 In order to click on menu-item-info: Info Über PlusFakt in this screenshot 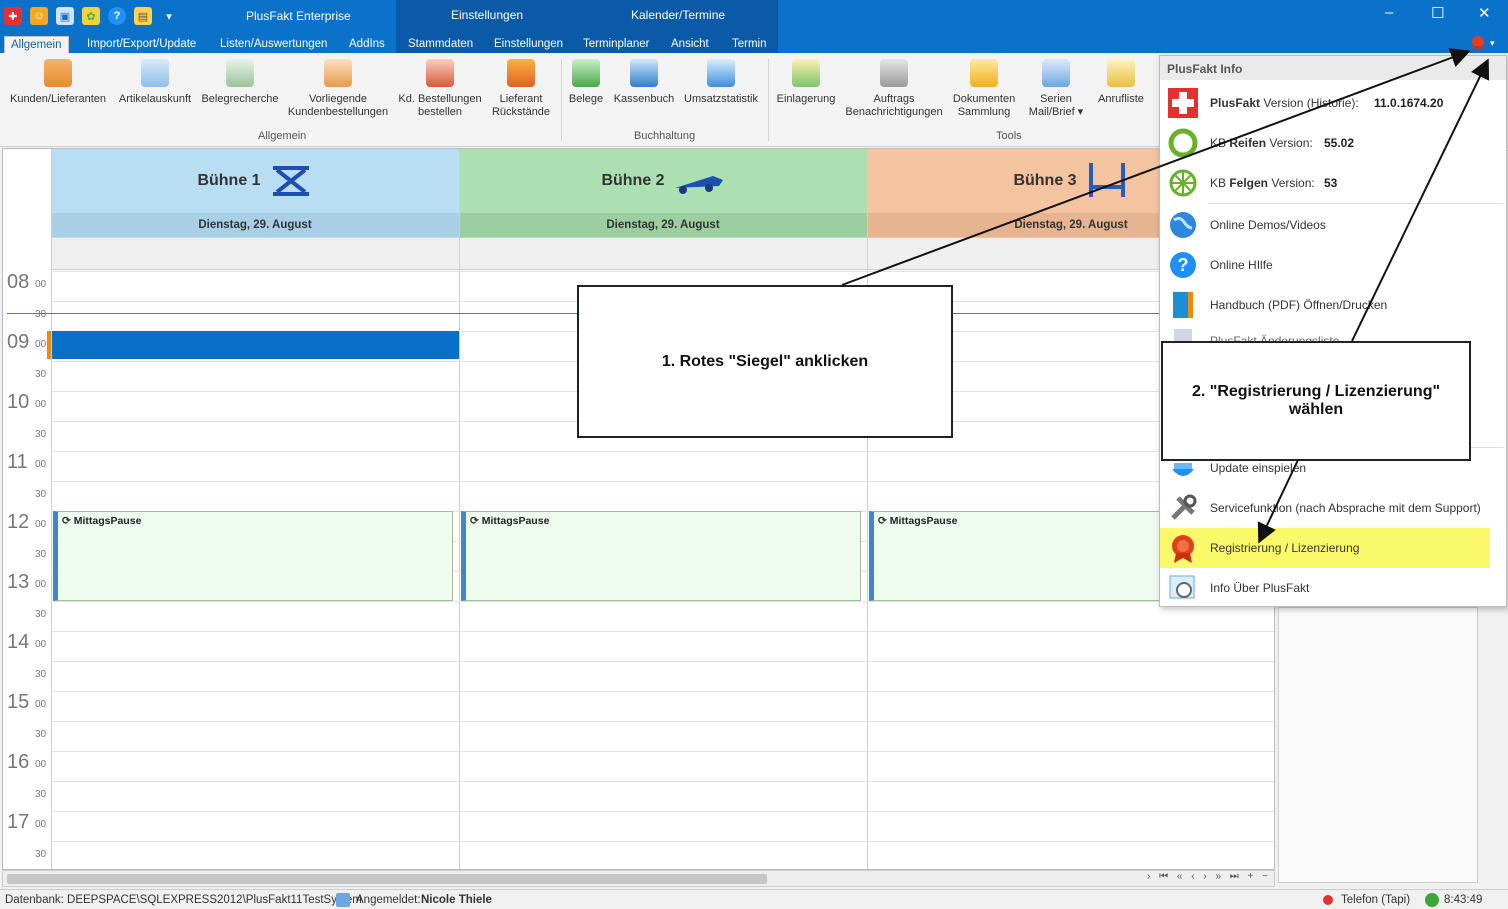, I will do `click(1333, 588)`.